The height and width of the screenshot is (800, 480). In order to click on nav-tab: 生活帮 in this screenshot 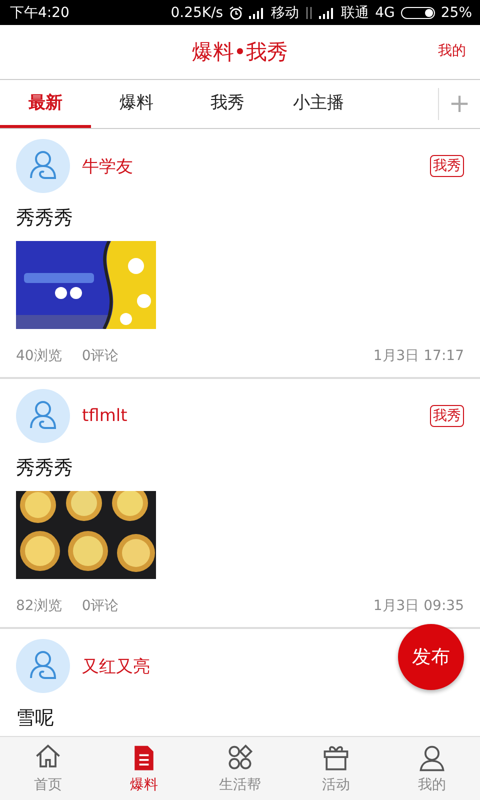, I will do `click(240, 768)`.